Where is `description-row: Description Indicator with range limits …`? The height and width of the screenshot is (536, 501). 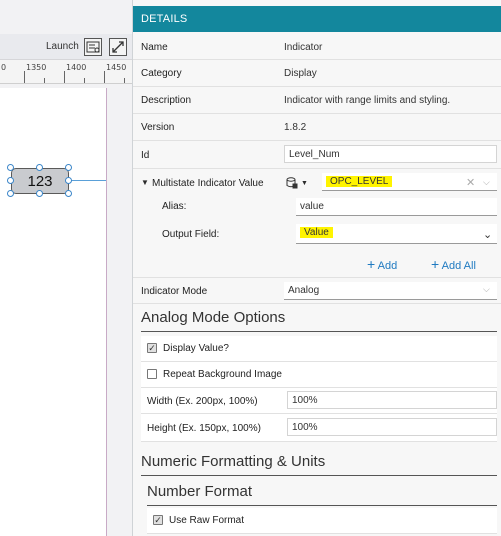 description-row: Description Indicator with range limits … is located at coordinates (317, 100).